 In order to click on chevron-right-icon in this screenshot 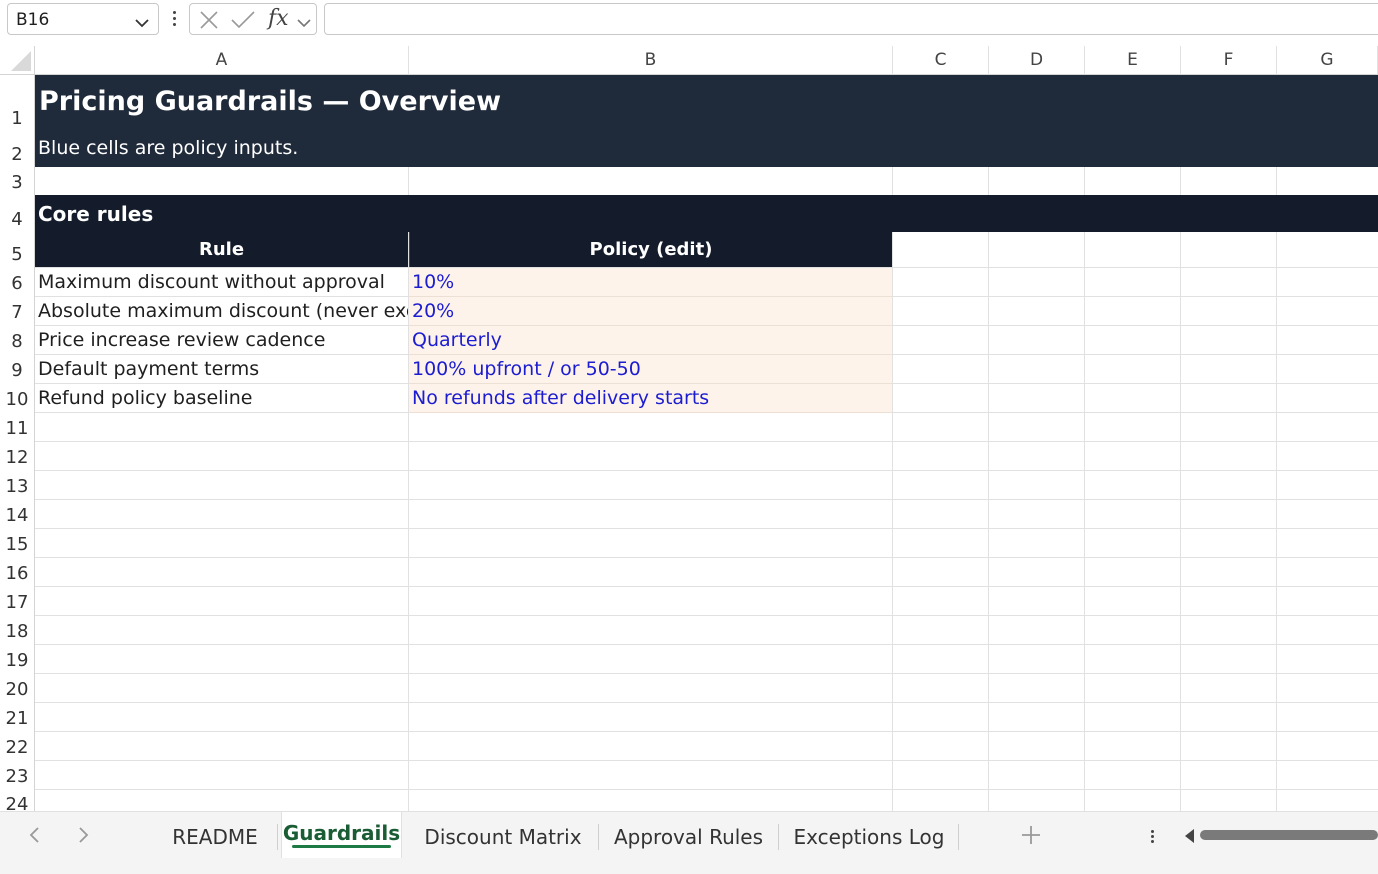, I will do `click(83, 837)`.